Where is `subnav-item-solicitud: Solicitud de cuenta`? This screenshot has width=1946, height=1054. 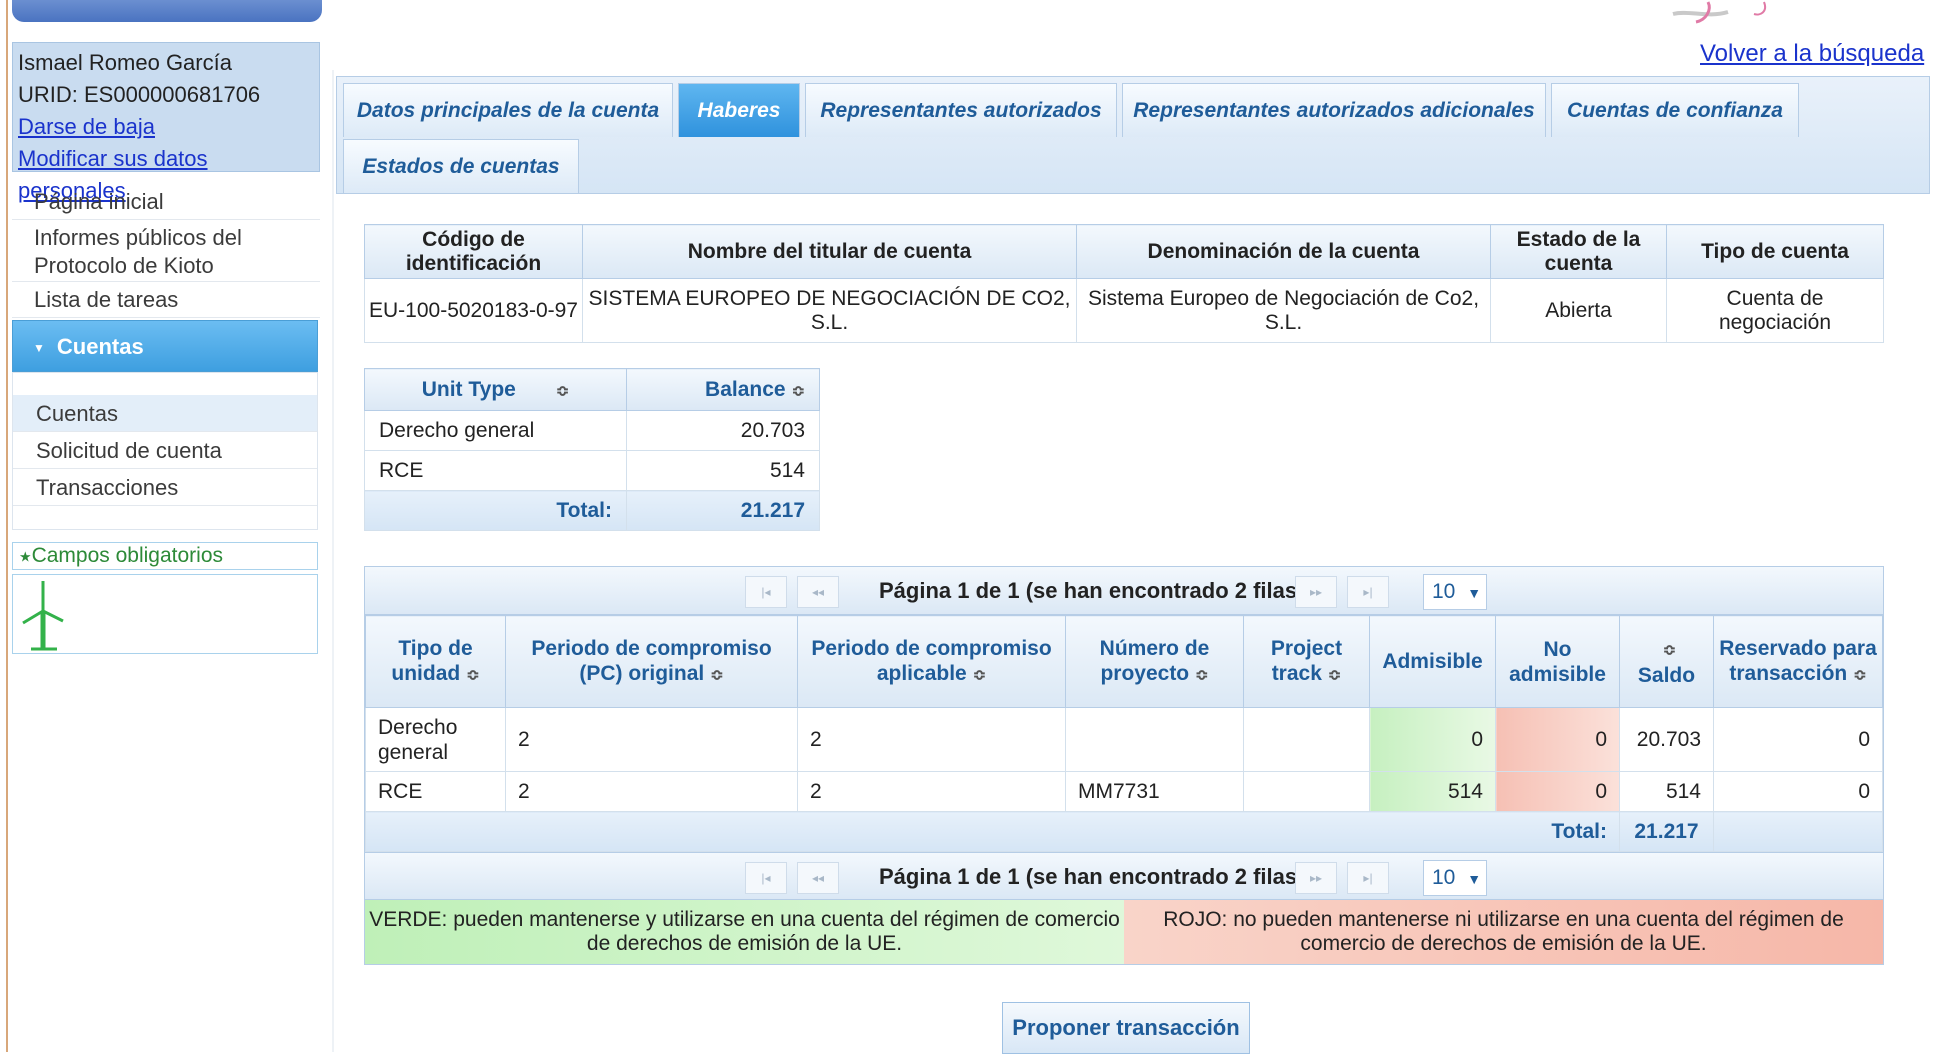 subnav-item-solicitud: Solicitud de cuenta is located at coordinates (165, 450).